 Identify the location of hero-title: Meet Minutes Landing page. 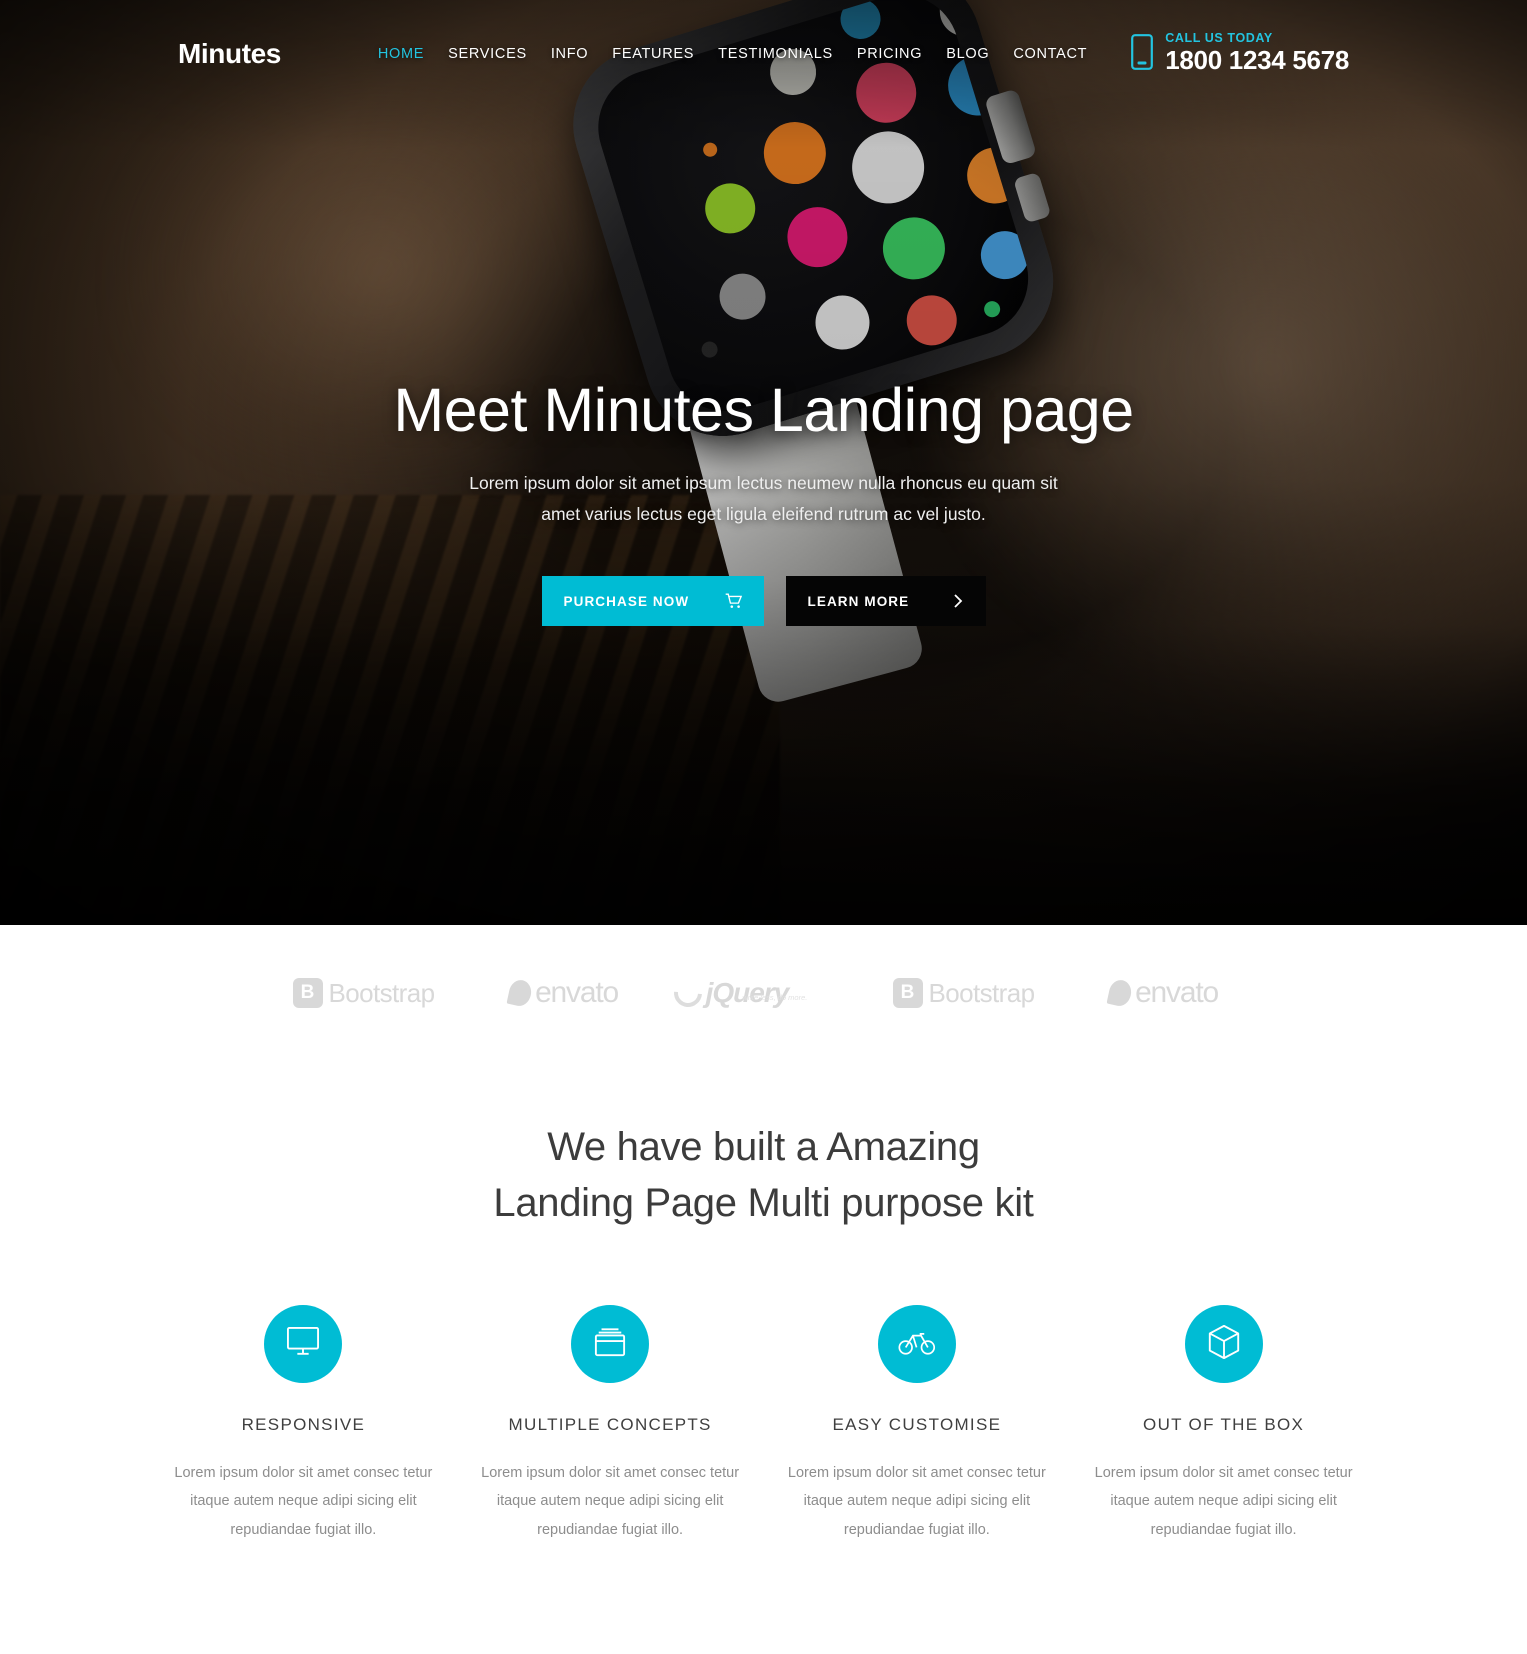
(763, 410).